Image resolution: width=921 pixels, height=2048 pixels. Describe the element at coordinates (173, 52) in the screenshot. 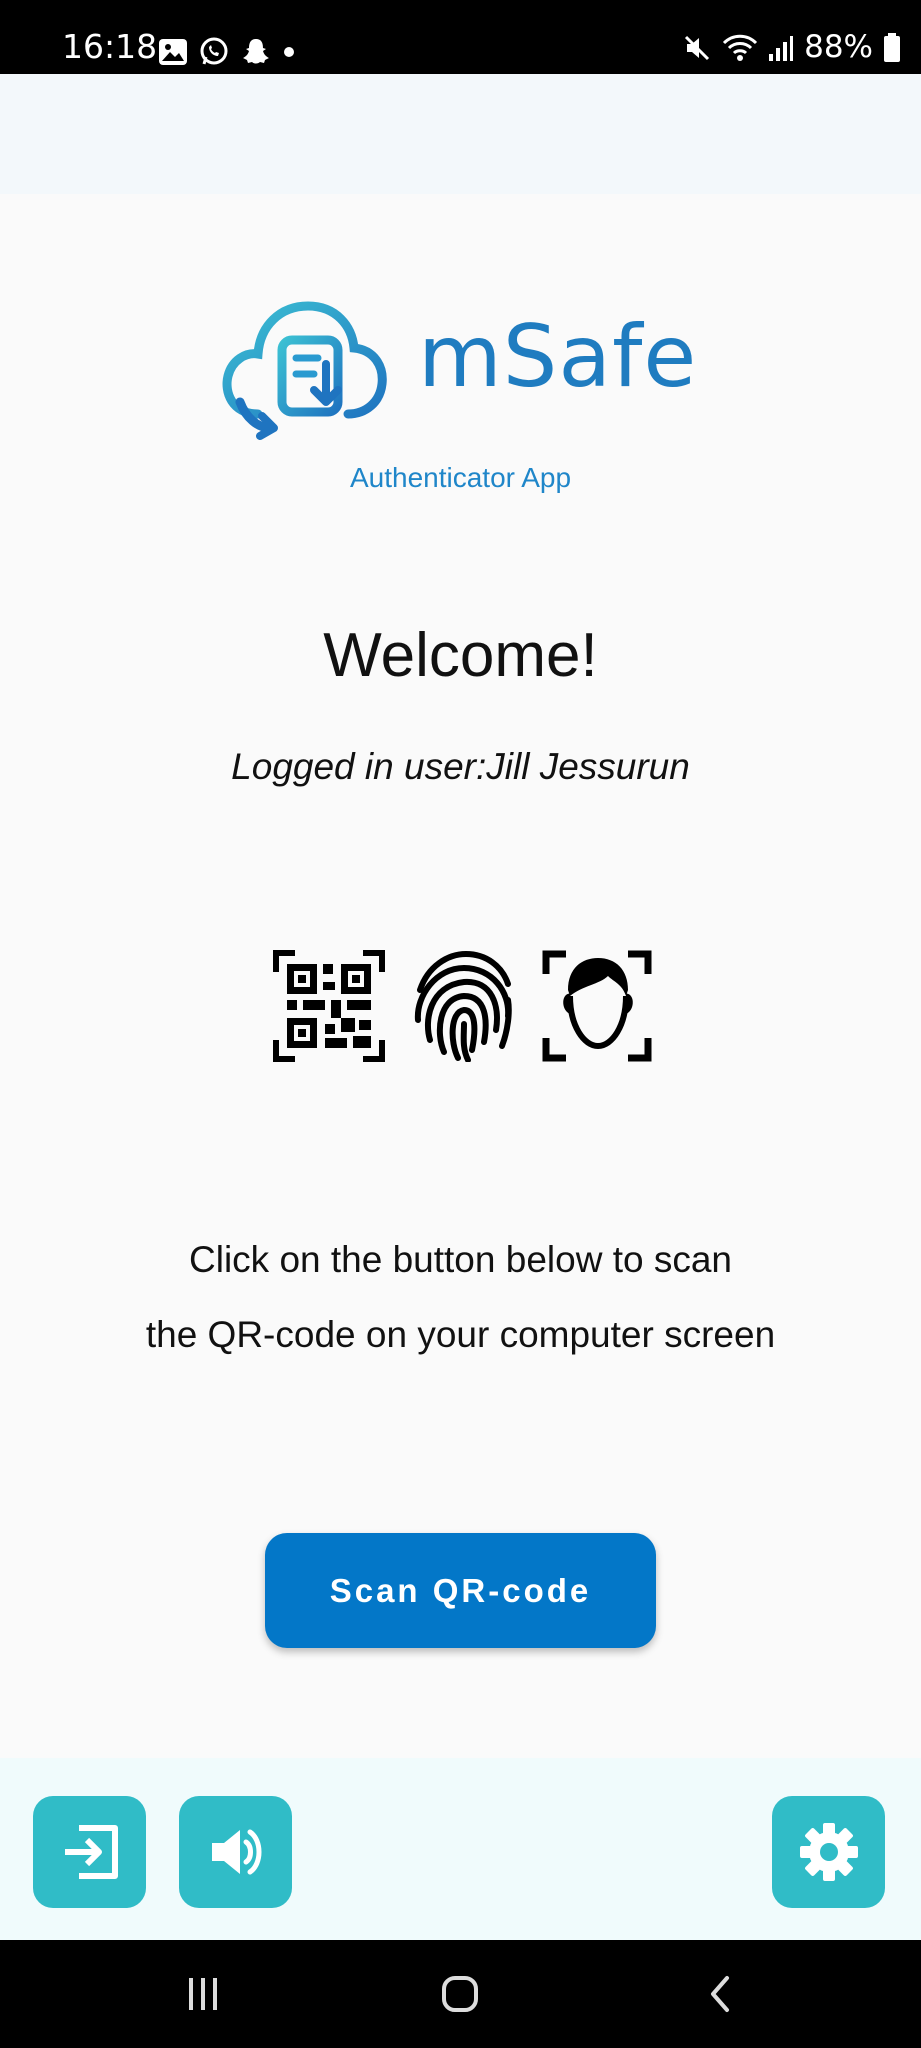

I see `gallery-icon` at that location.